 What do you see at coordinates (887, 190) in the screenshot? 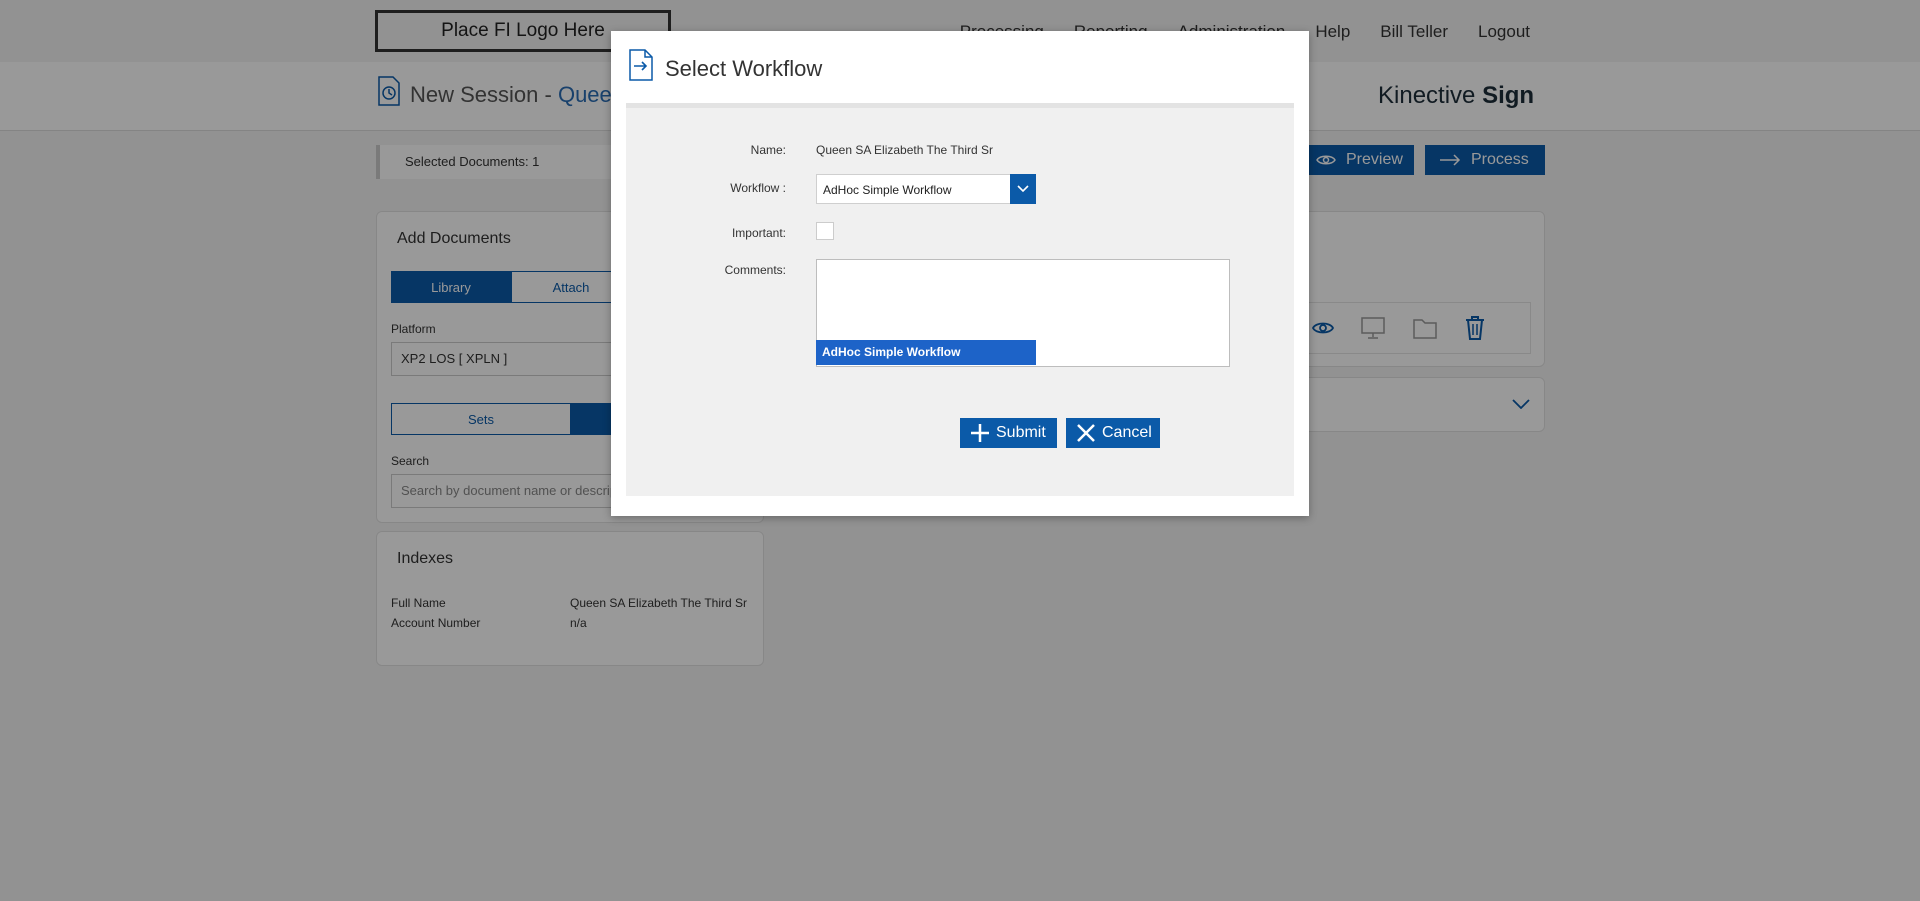
I see `workflow-selected-value: AdHoc Simple Workflow` at bounding box center [887, 190].